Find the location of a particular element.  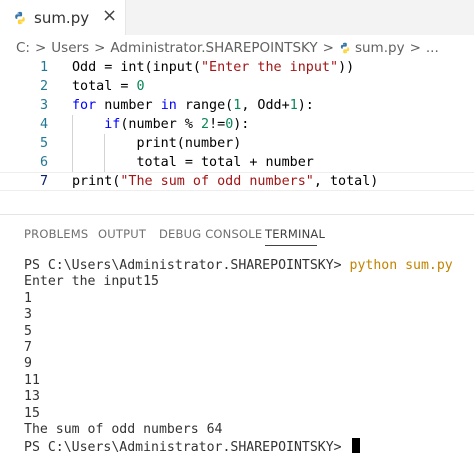

terminal-output-line: 3 is located at coordinates (28, 315).